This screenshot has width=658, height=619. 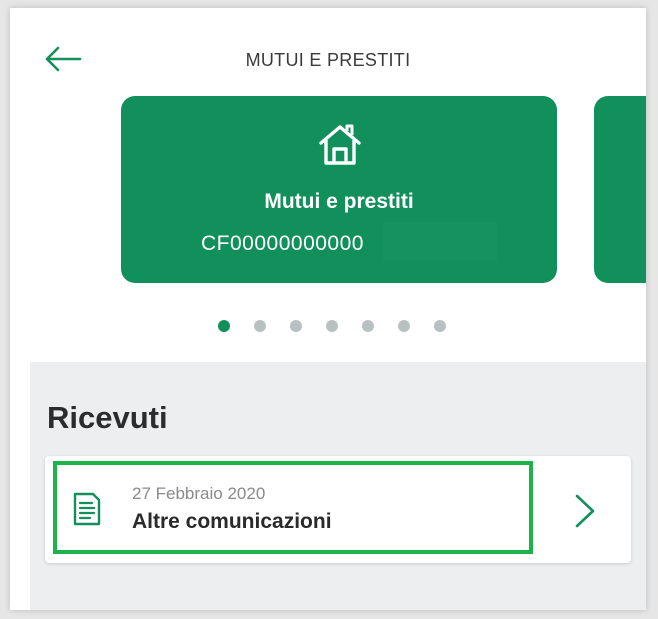 I want to click on masked-value, so click(x=440, y=241).